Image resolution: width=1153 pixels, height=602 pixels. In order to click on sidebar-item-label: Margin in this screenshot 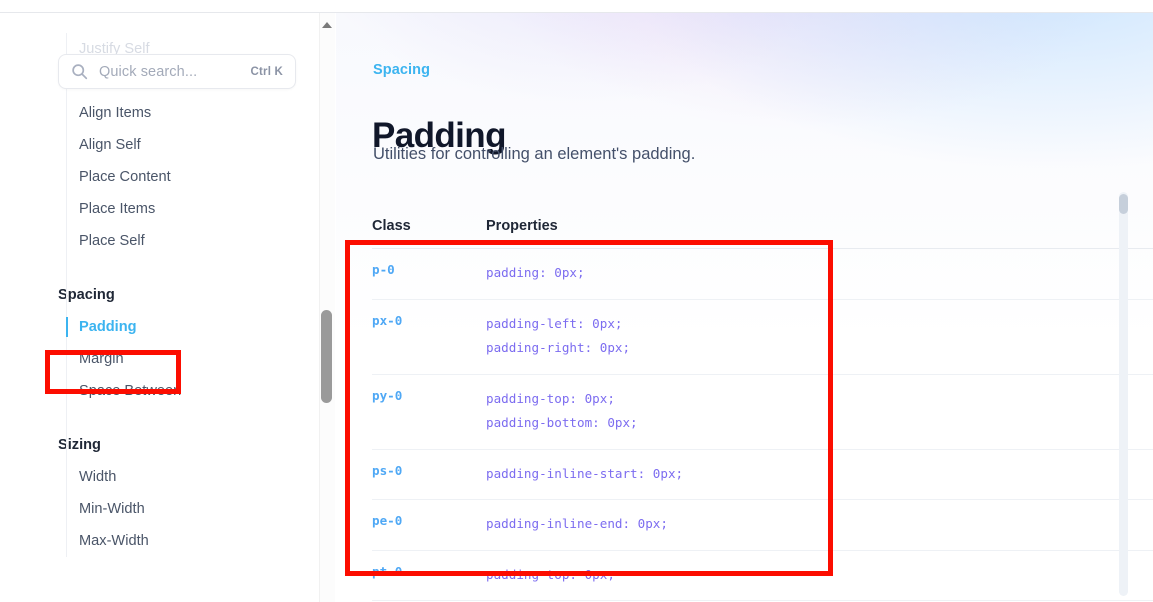, I will do `click(101, 359)`.